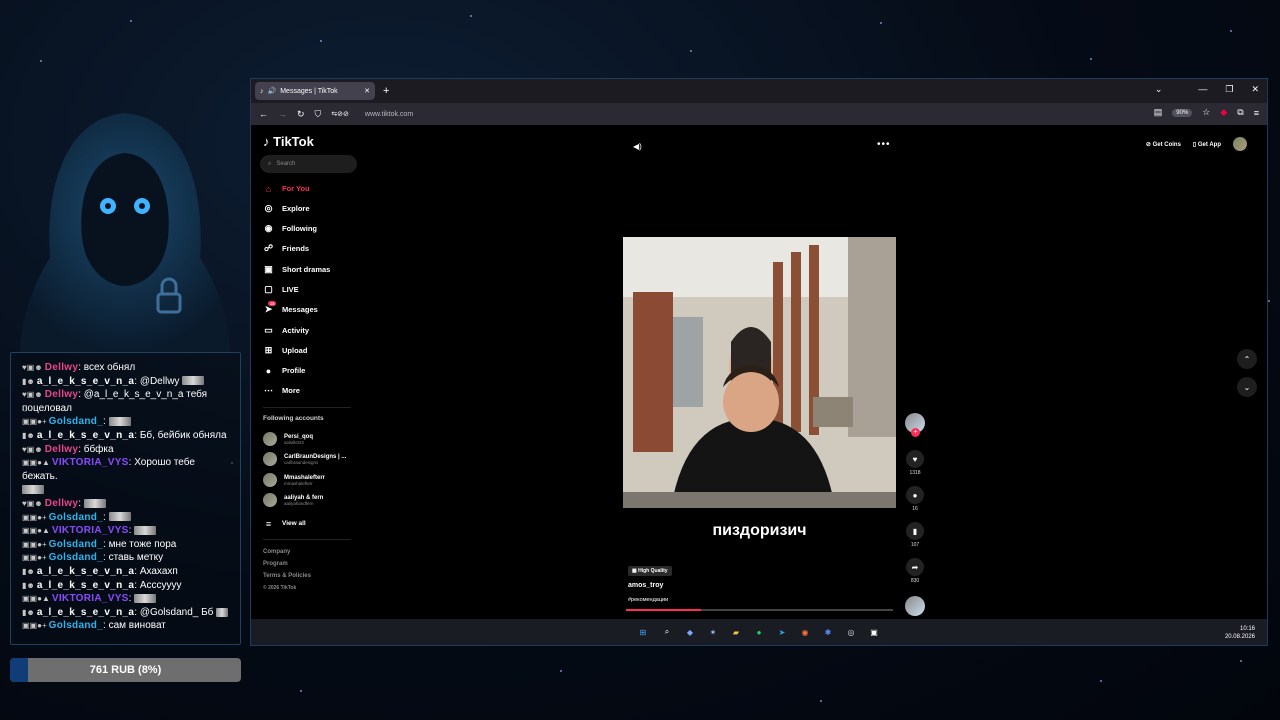 This screenshot has height=720, width=1280. What do you see at coordinates (1163, 144) in the screenshot?
I see `get-coins-button: ⊘ Get Coins` at bounding box center [1163, 144].